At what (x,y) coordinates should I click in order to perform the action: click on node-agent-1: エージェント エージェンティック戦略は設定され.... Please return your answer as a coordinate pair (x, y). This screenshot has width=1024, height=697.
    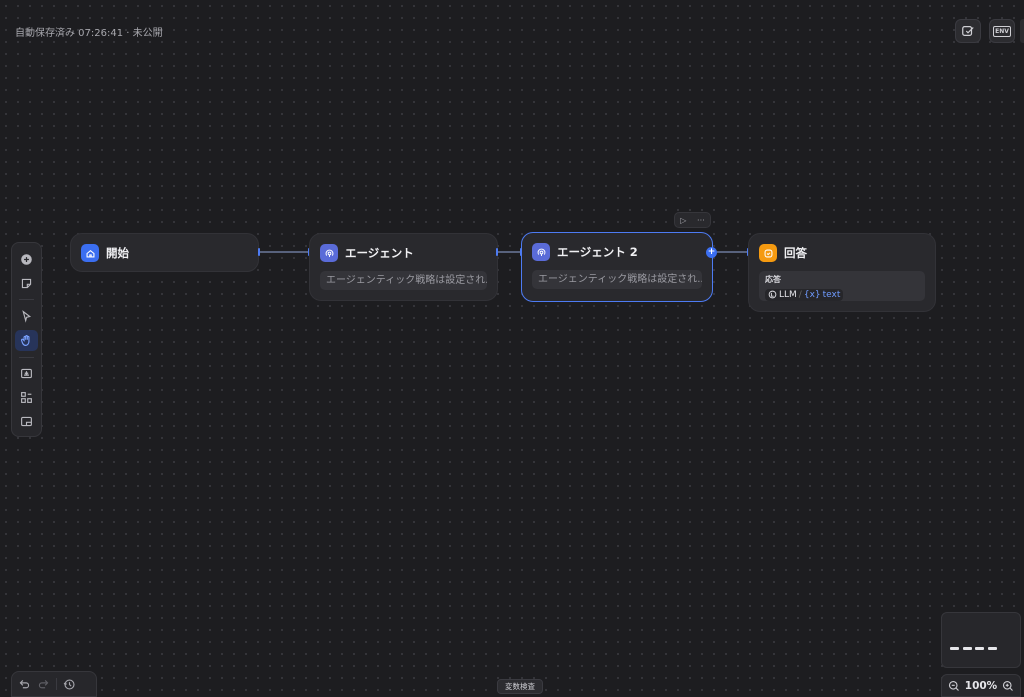
    Looking at the image, I should click on (403, 267).